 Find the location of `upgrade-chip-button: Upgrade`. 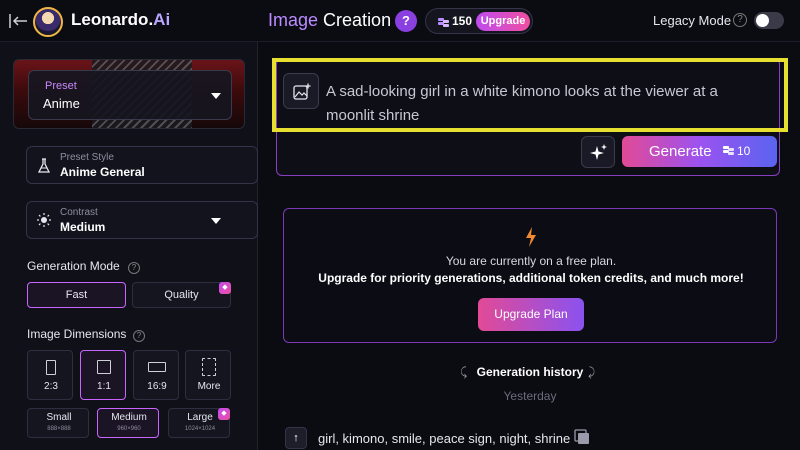

upgrade-chip-button: Upgrade is located at coordinates (503, 21).